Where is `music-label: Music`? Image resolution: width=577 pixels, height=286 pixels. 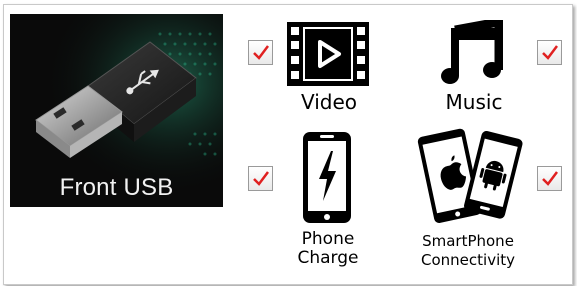 music-label: Music is located at coordinates (474, 102).